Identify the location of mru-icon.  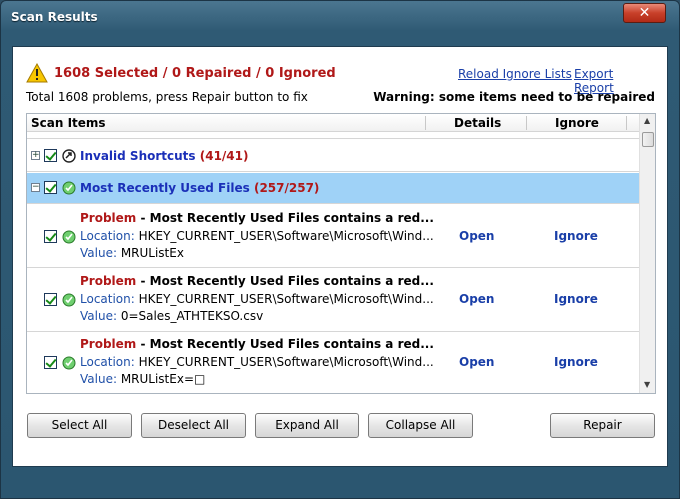
(69, 188).